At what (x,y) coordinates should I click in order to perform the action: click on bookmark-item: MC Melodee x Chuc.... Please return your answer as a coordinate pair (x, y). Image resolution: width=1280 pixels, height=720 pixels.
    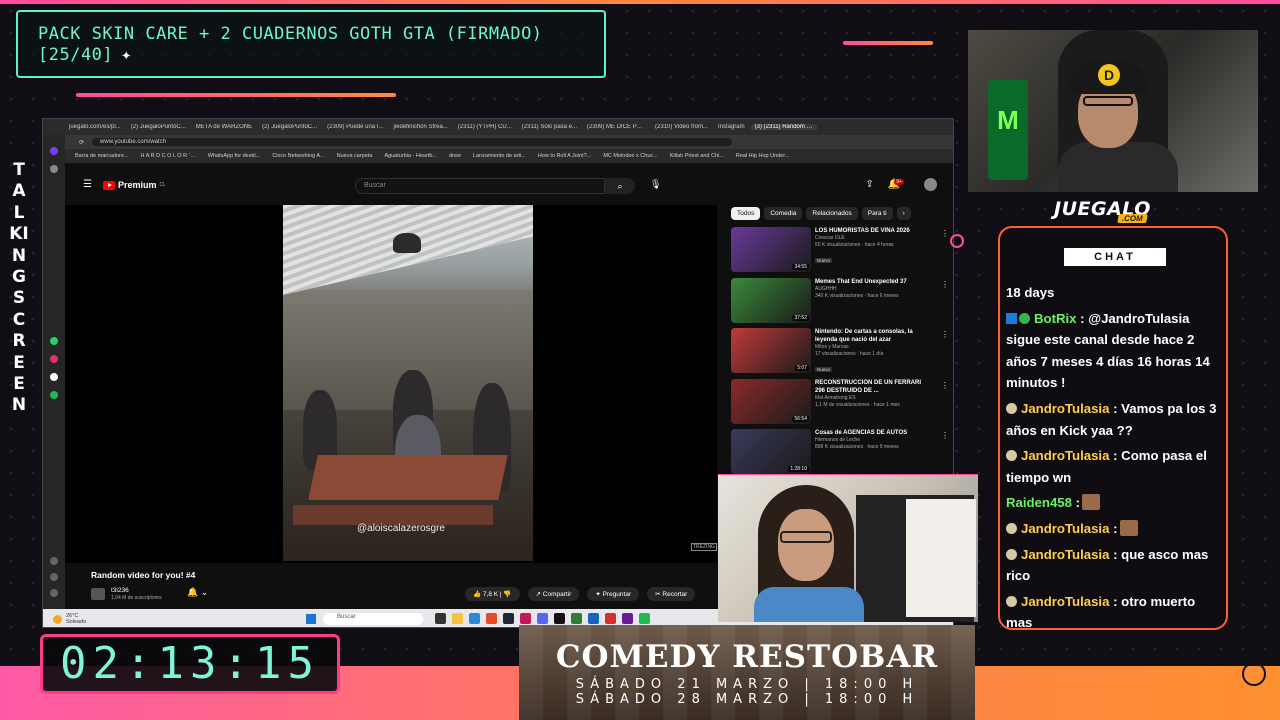
    Looking at the image, I should click on (630, 156).